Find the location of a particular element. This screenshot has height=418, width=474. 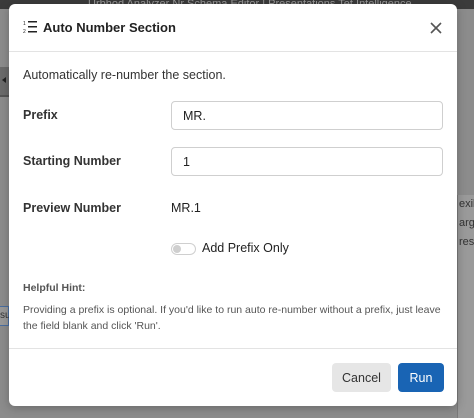

run-button: Run is located at coordinates (421, 377).